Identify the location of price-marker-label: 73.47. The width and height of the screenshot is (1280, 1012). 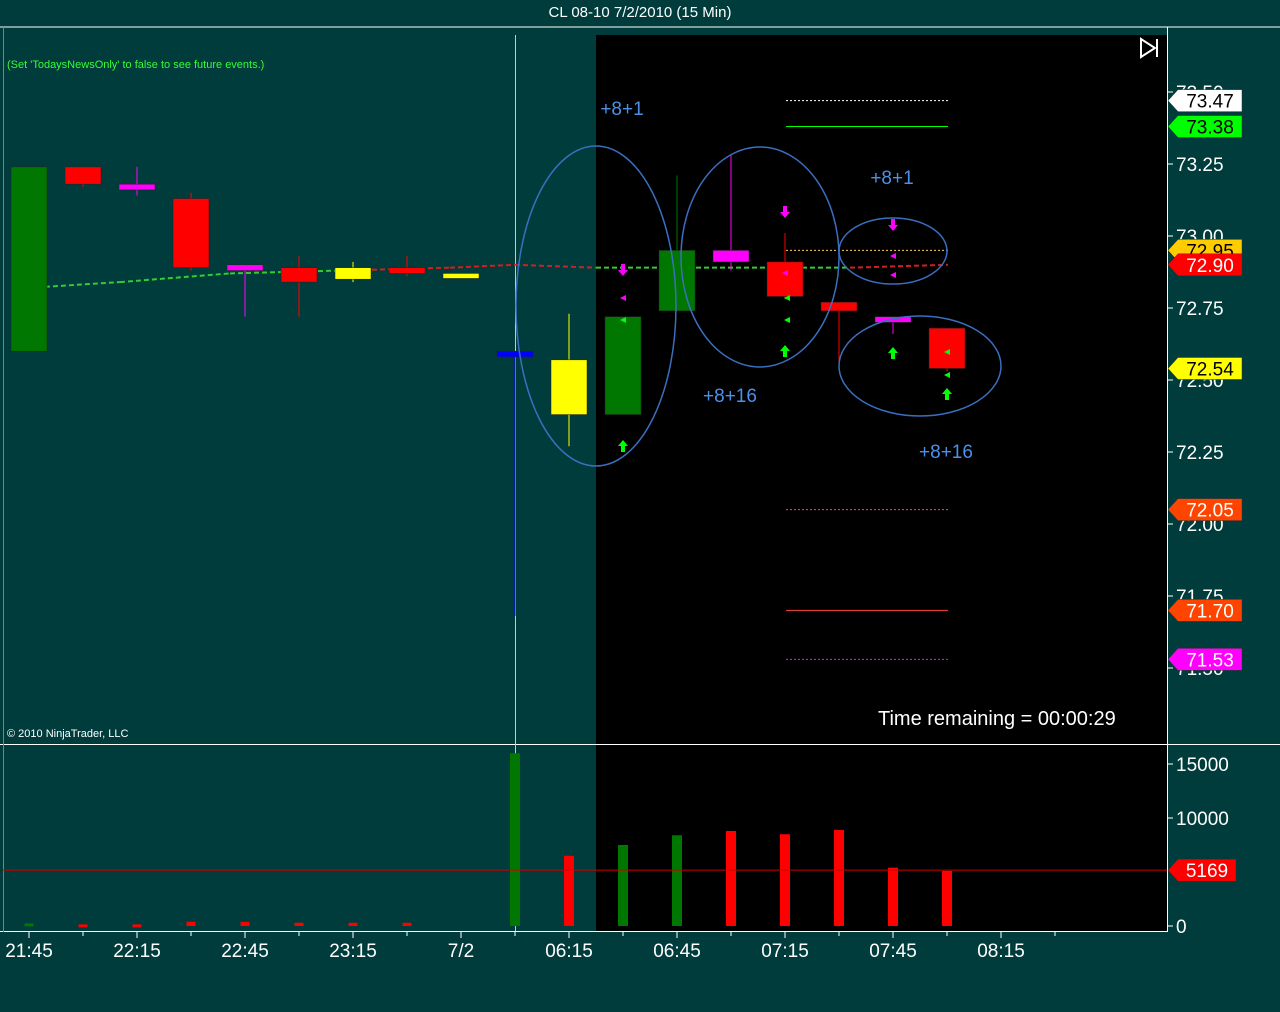
(1210, 102).